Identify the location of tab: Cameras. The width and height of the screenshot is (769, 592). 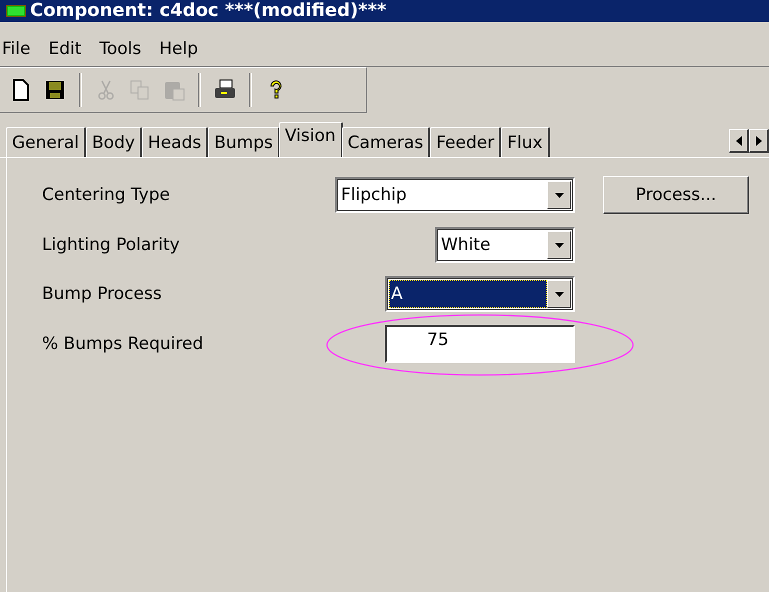
(386, 142).